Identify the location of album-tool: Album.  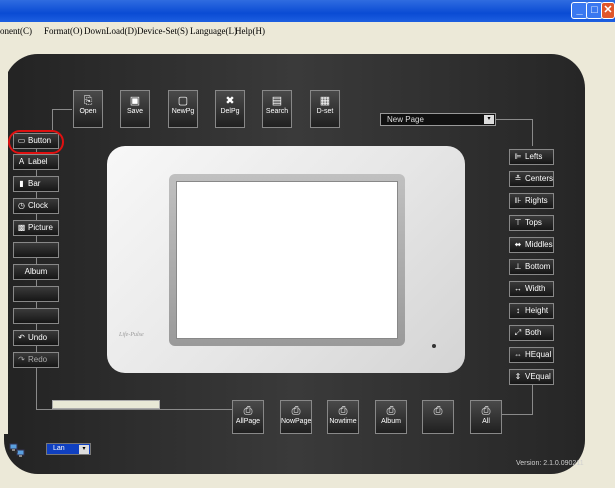
(36, 272).